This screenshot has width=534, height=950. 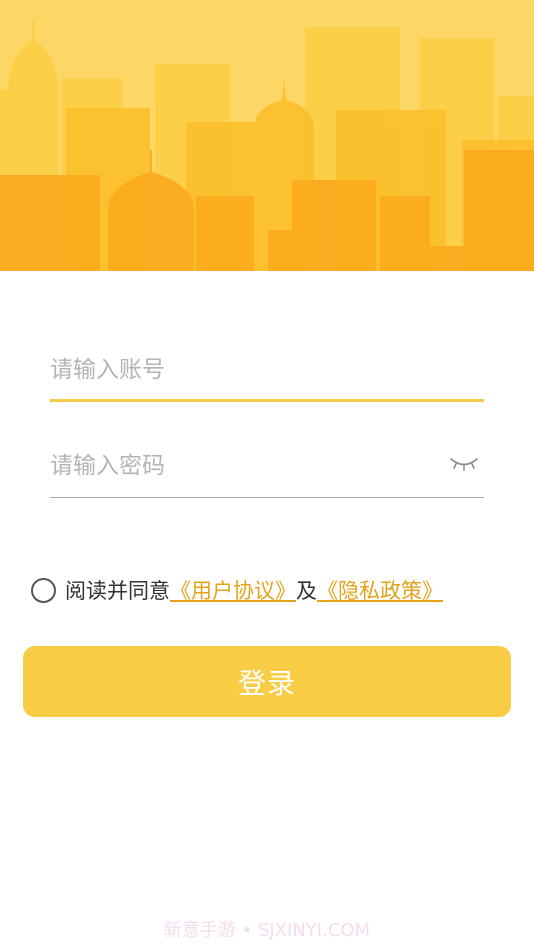 I want to click on account-field, so click(x=267, y=372).